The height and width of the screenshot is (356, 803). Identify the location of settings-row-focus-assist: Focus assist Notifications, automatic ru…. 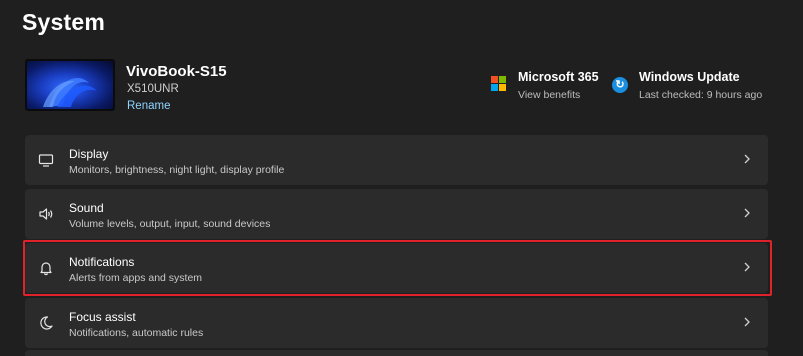
(396, 323).